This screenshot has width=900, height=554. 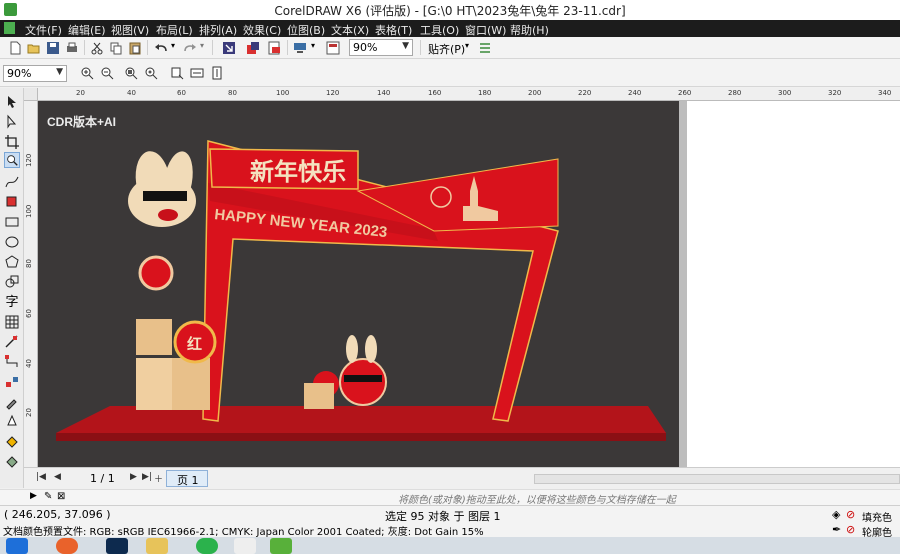 I want to click on basic-shapes-tool-icon, so click(x=12, y=282).